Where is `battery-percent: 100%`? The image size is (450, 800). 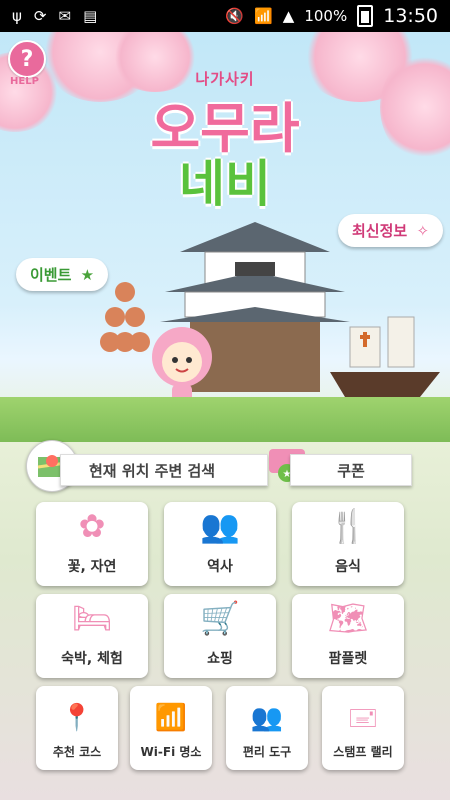 battery-percent: 100% is located at coordinates (326, 16).